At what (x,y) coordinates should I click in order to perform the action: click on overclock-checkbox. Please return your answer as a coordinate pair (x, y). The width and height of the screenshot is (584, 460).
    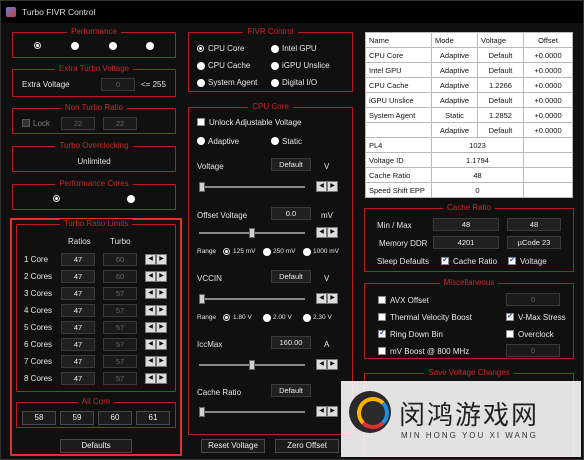
    Looking at the image, I should click on (510, 334).